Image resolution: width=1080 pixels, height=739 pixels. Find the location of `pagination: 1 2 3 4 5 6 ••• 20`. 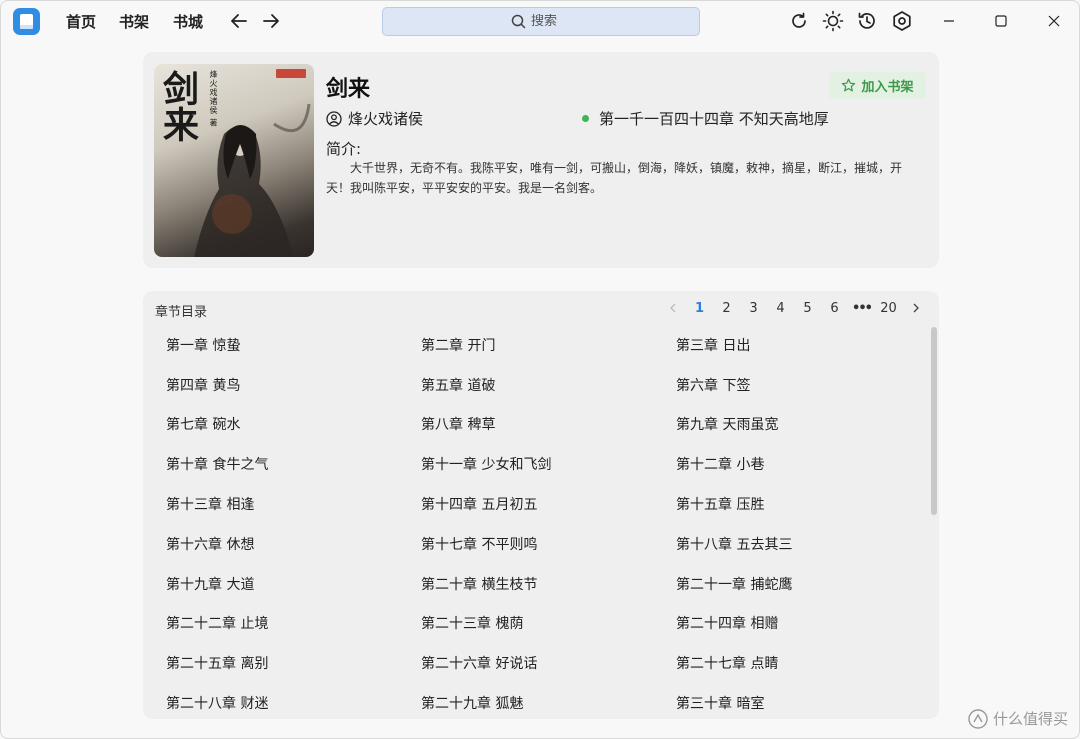

pagination: 1 2 3 4 5 6 ••• 20 is located at coordinates (794, 308).